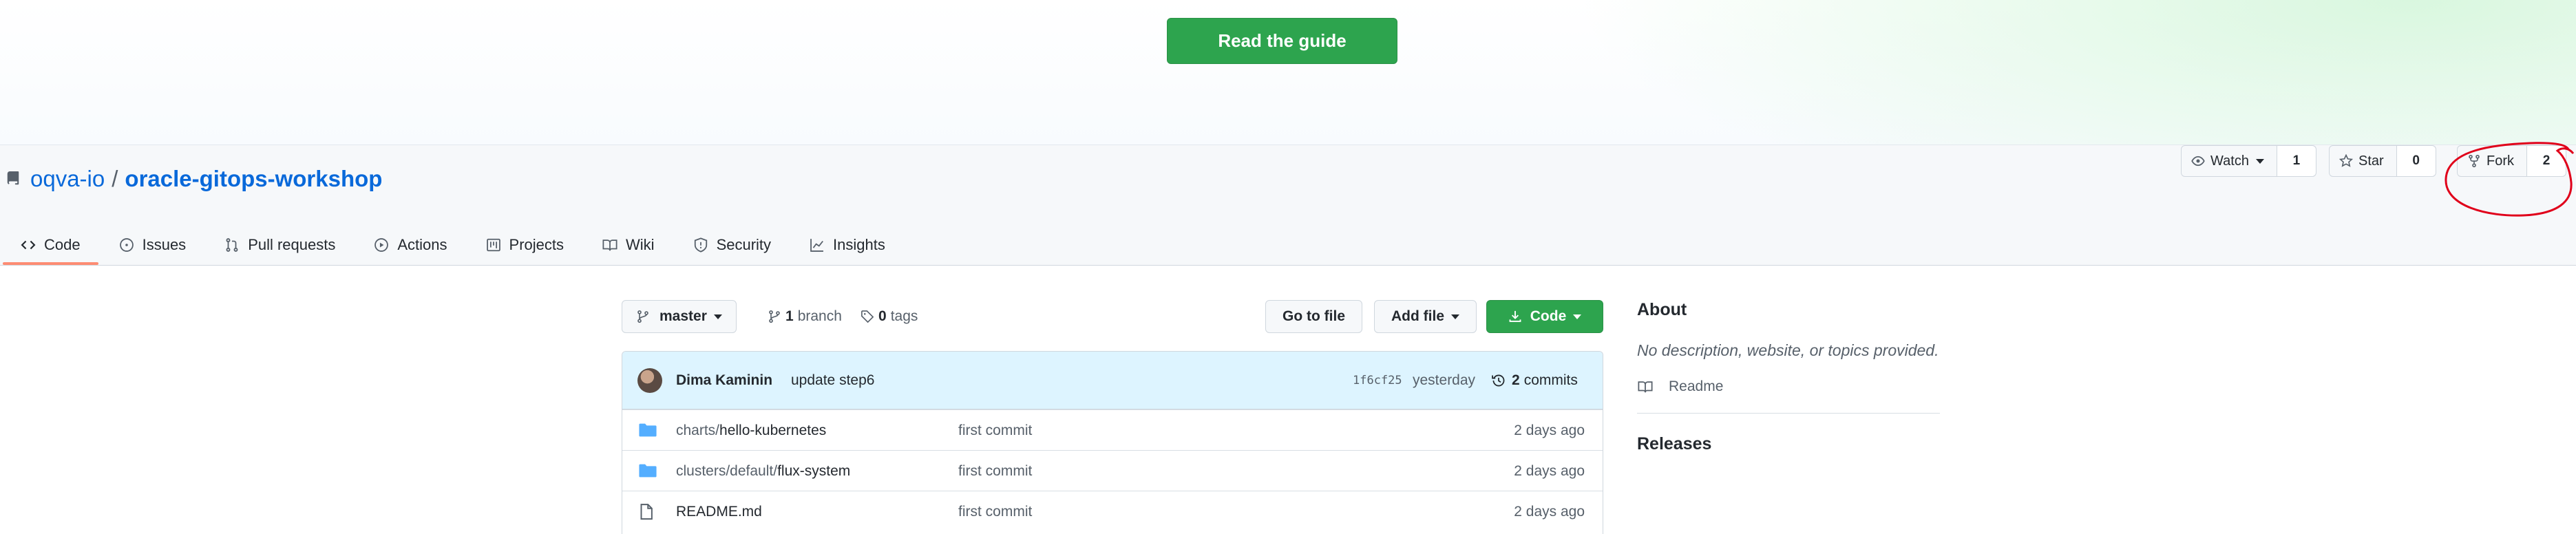 The height and width of the screenshot is (534, 2576). I want to click on file-path-prefix: charts/, so click(698, 430).